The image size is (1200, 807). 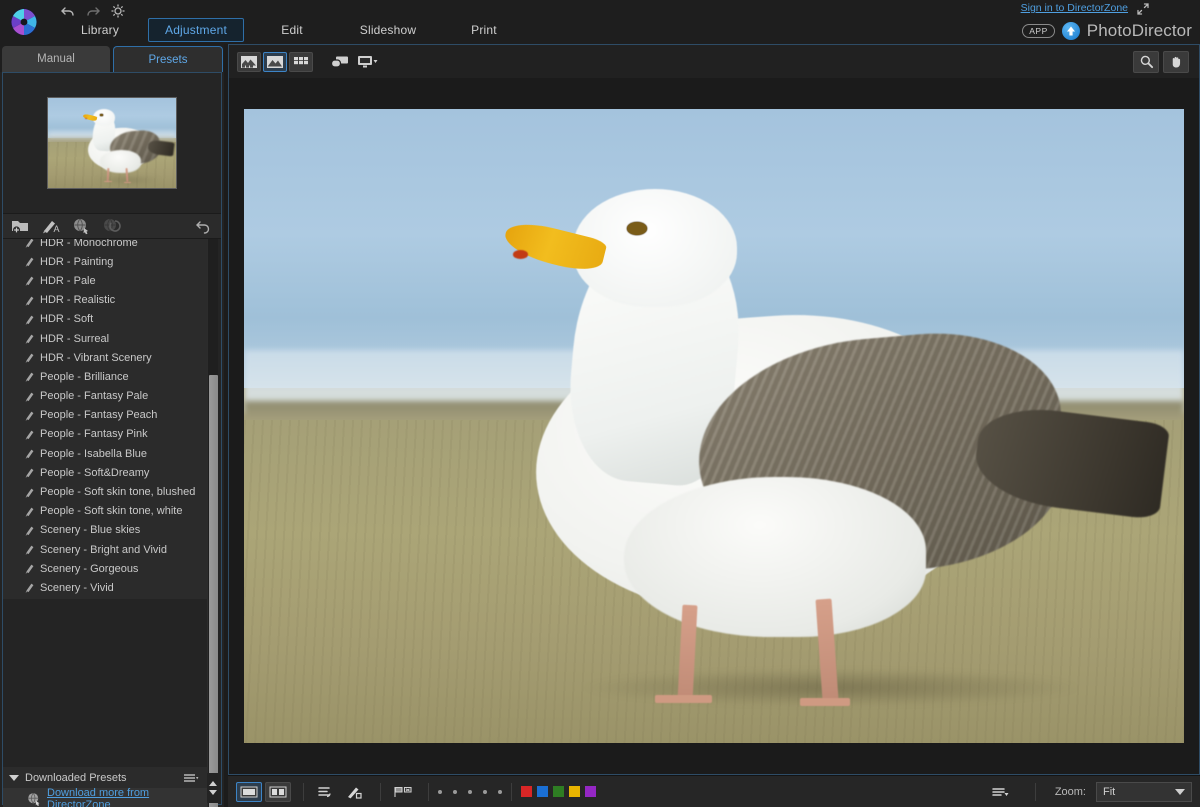 I want to click on preset-item: People - Soft skin tone, blushed, so click(x=105, y=491).